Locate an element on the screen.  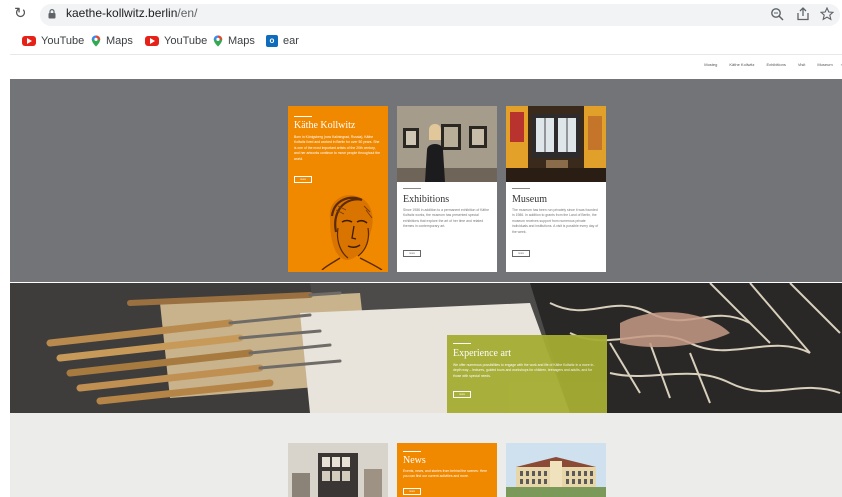
kollwitz-self-portrait-image is located at coordinates (352, 232).